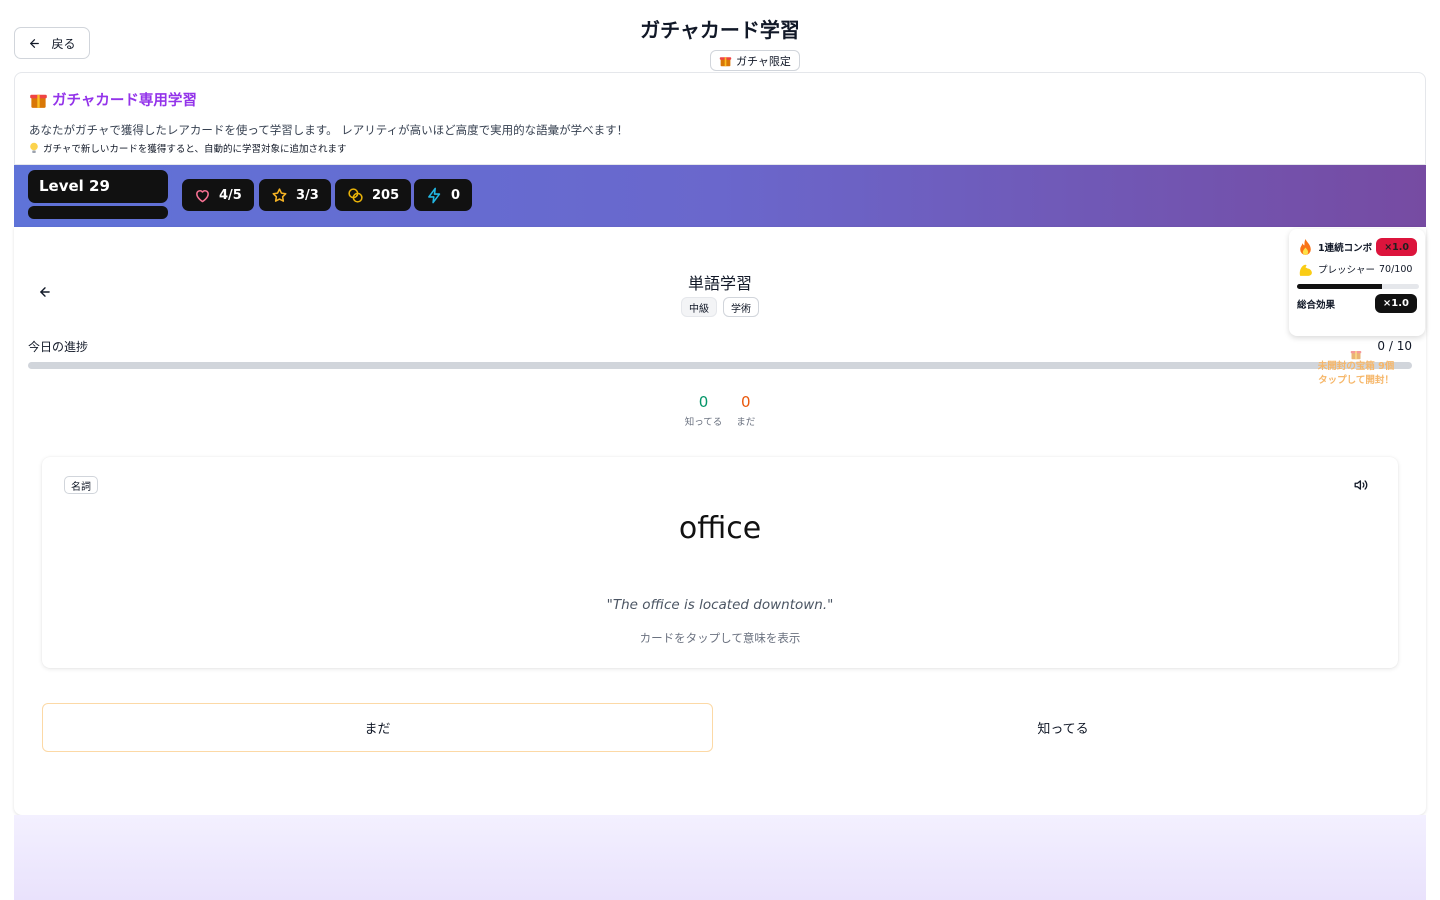  Describe the element at coordinates (58, 347) in the screenshot. I see `progress-label: 今日の進捗` at that location.